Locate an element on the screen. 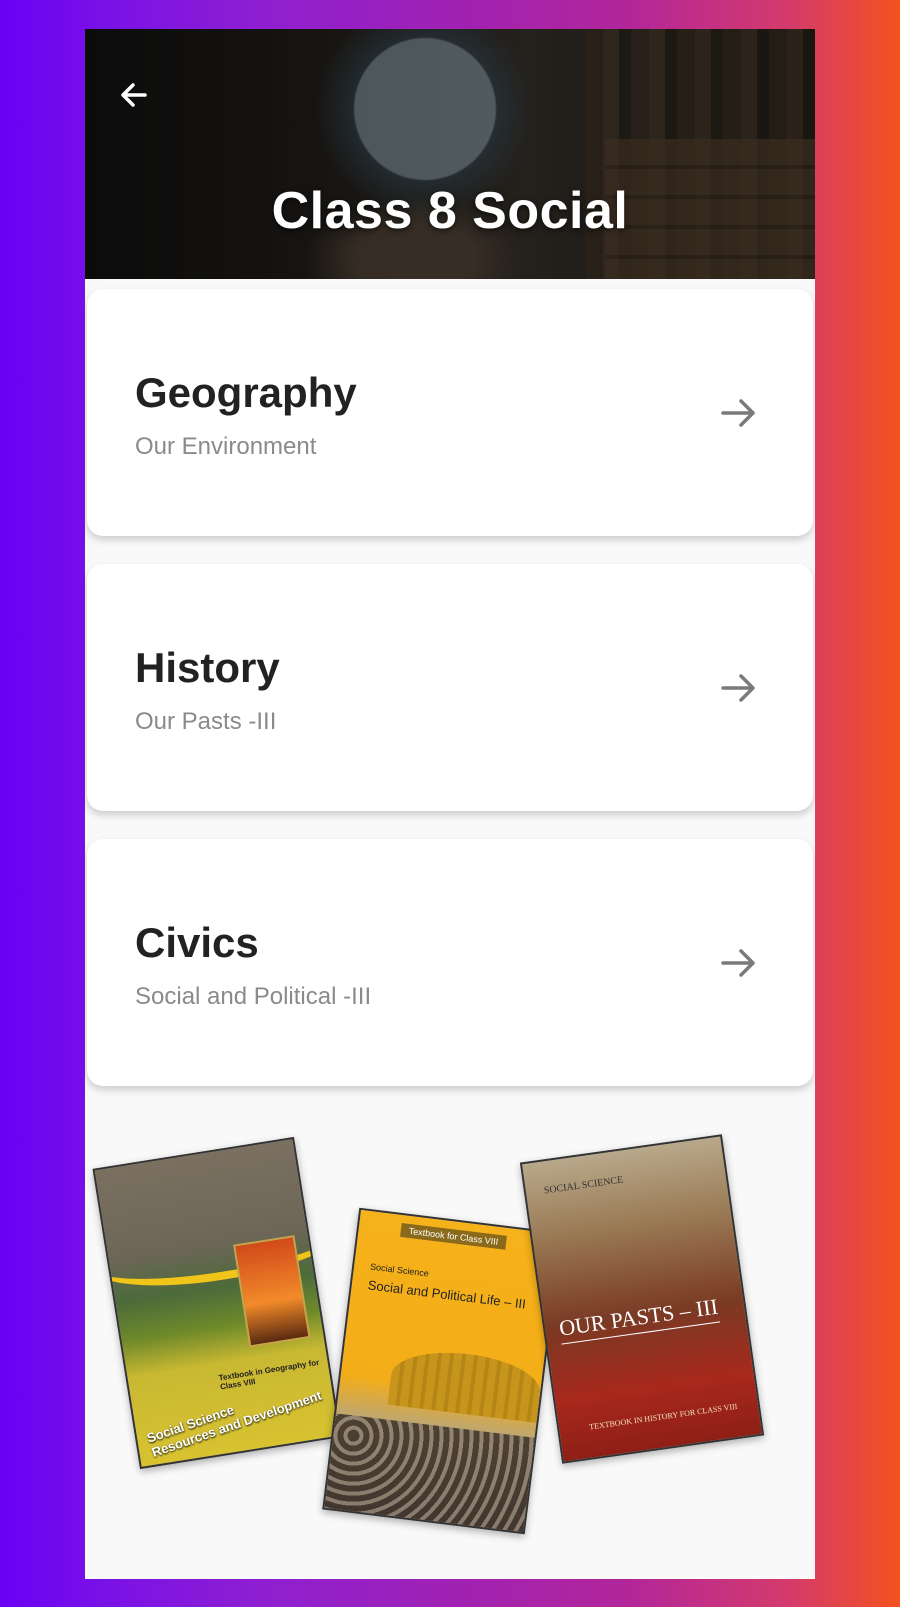 The width and height of the screenshot is (900, 1607). subject-card-history: History Our Pasts -III is located at coordinates (450, 687).